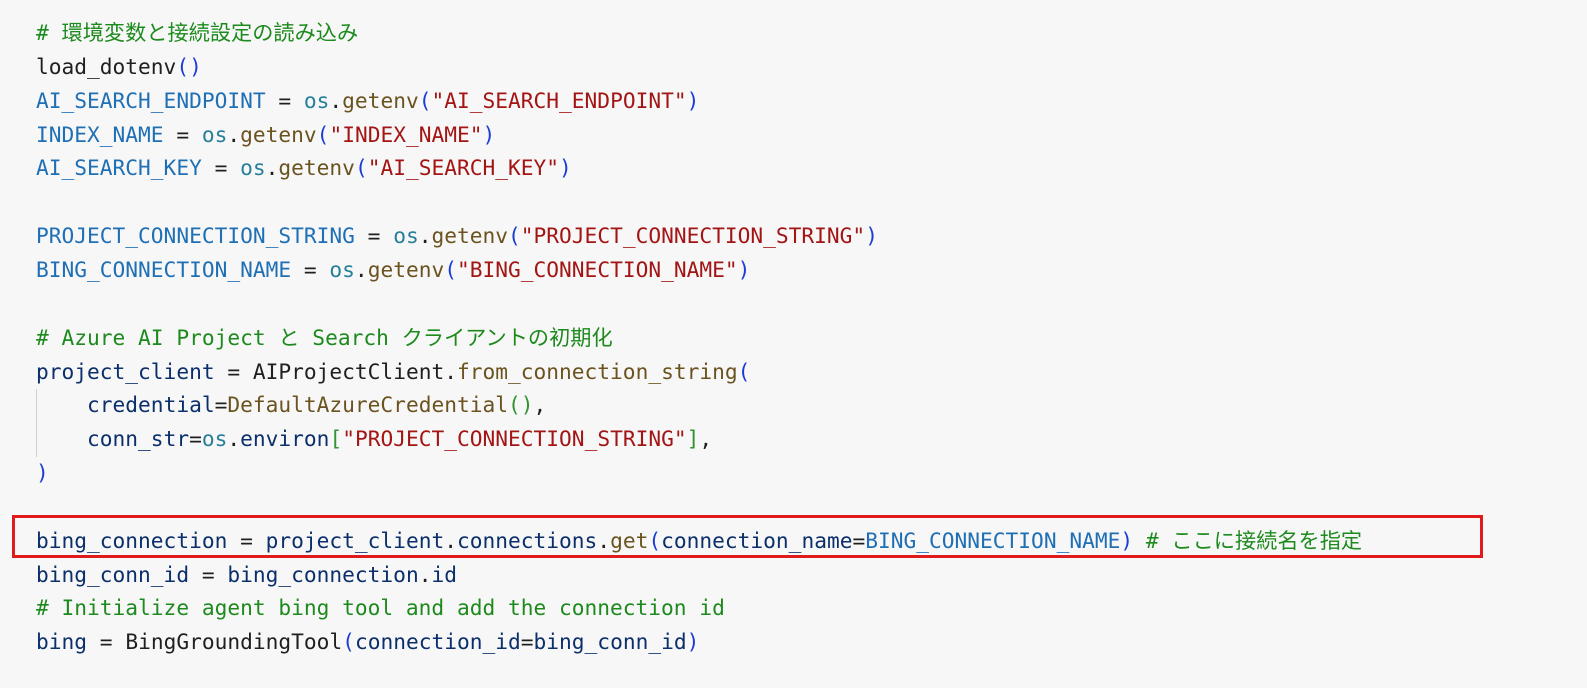 This screenshot has height=688, width=1587. I want to click on code-token: bing, so click(62, 642).